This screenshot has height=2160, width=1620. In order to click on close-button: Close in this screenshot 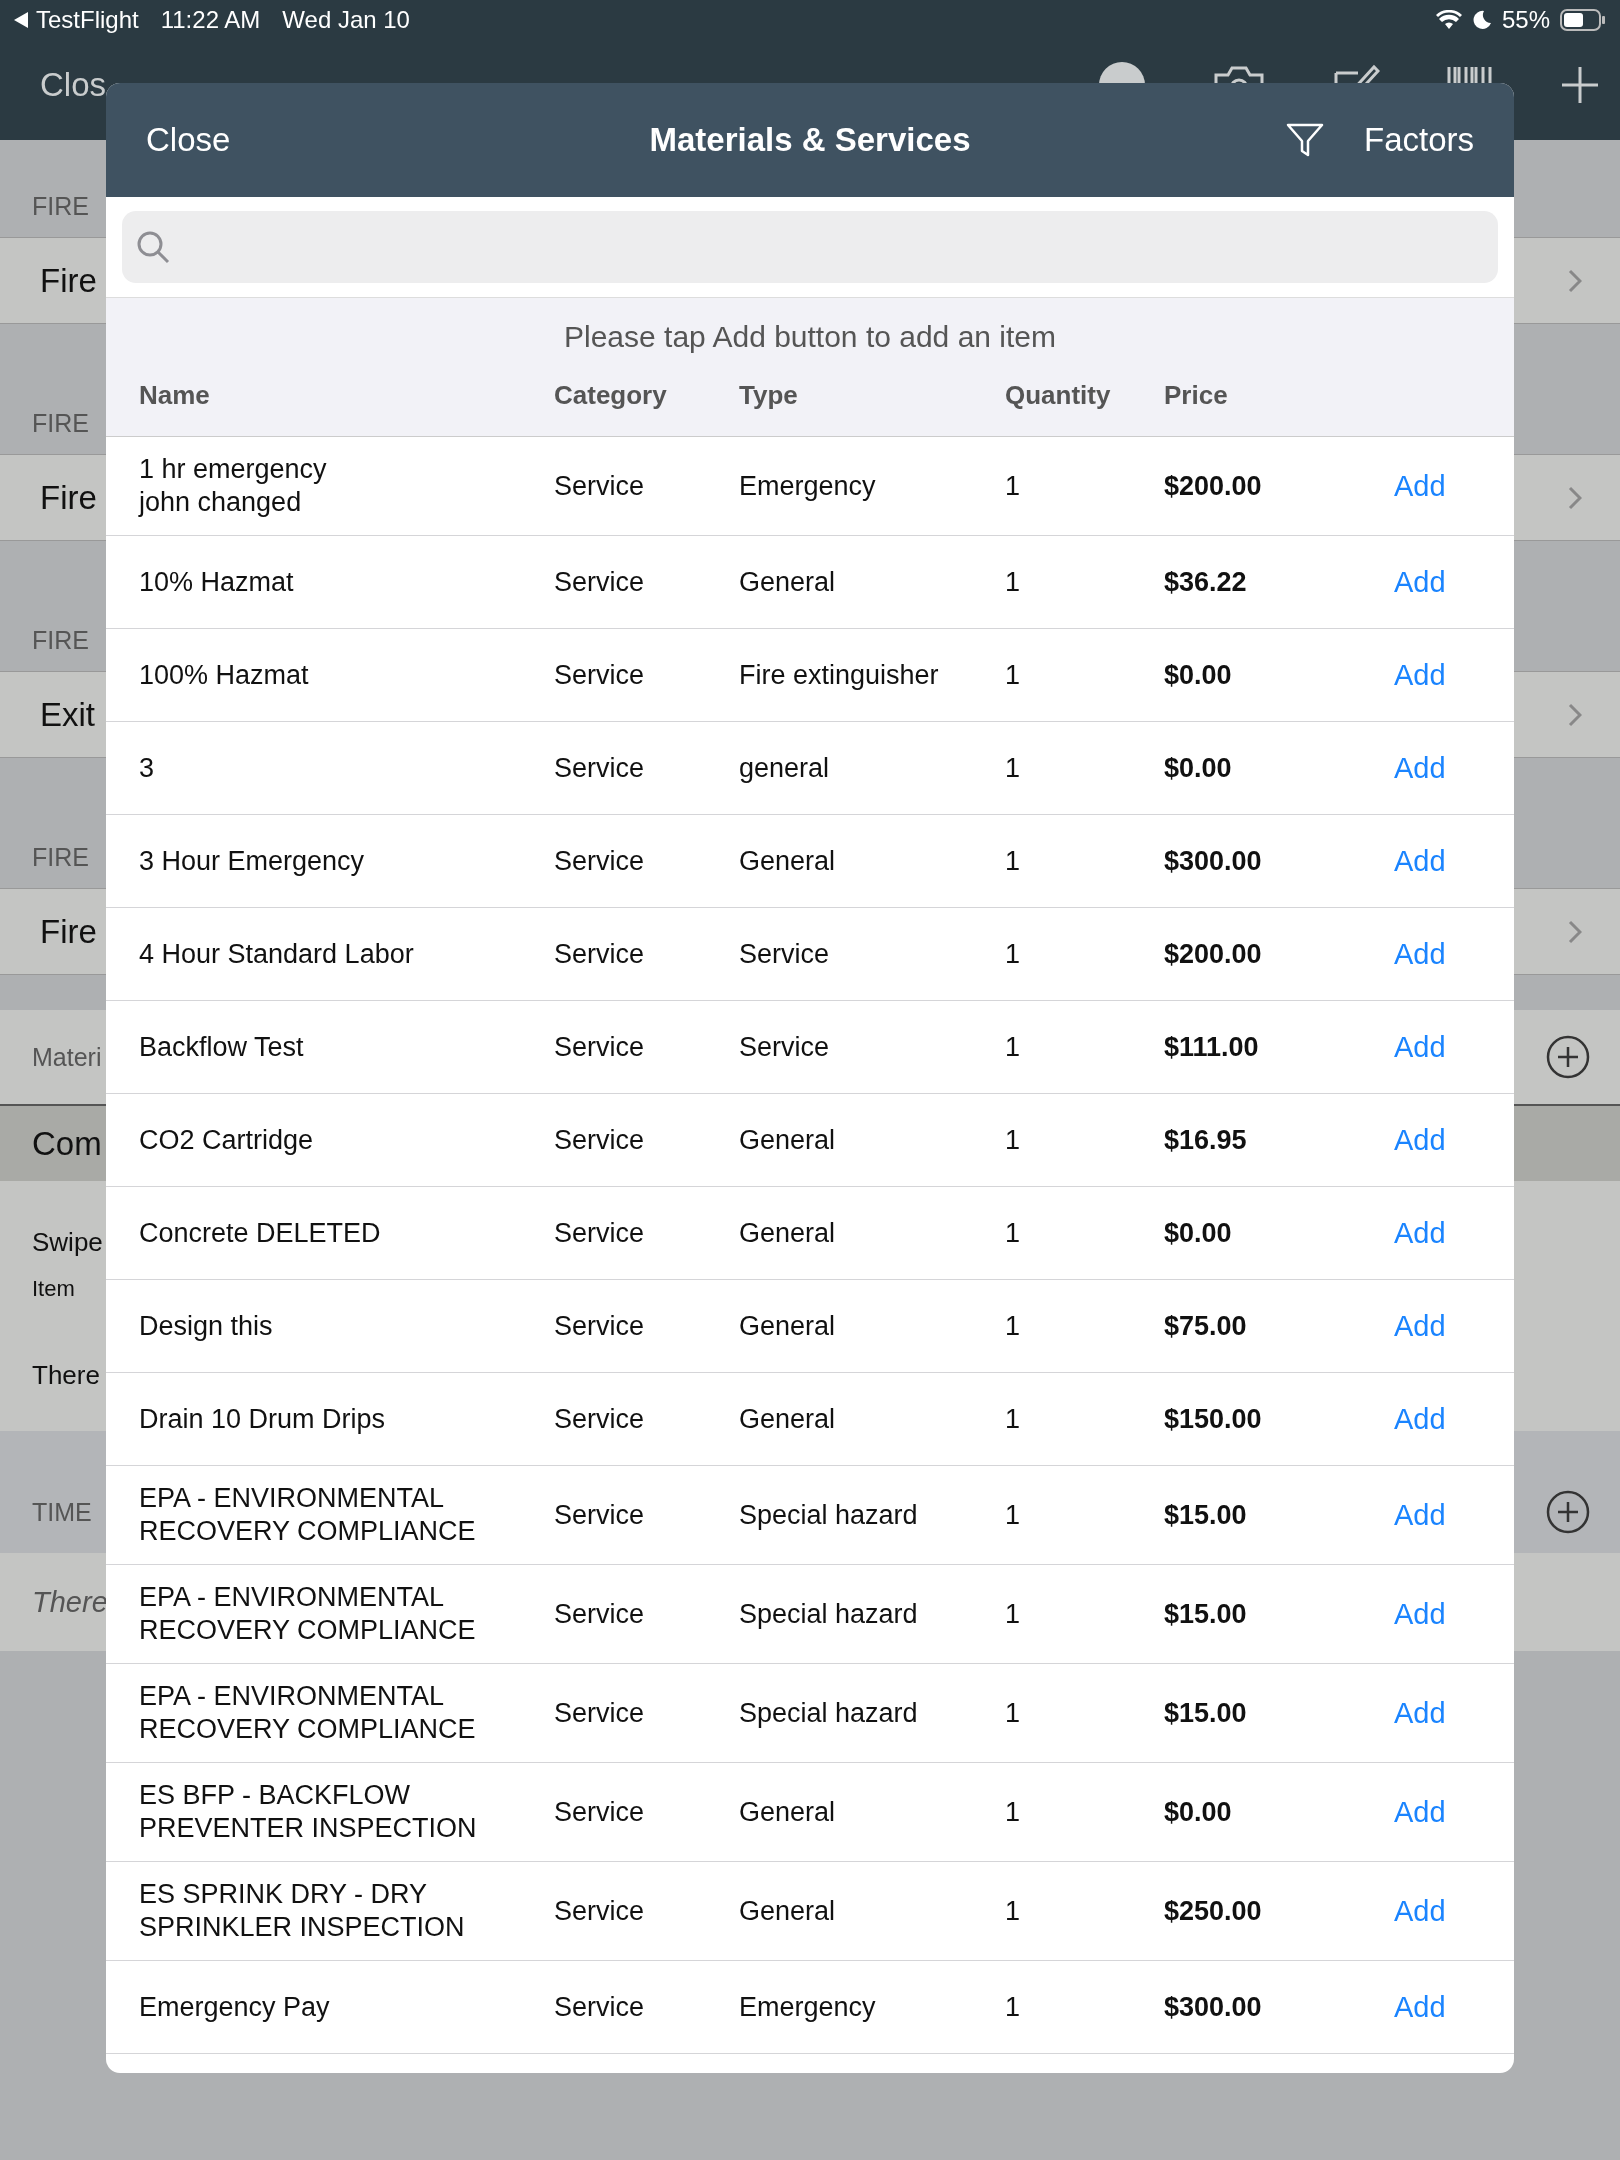, I will do `click(188, 140)`.